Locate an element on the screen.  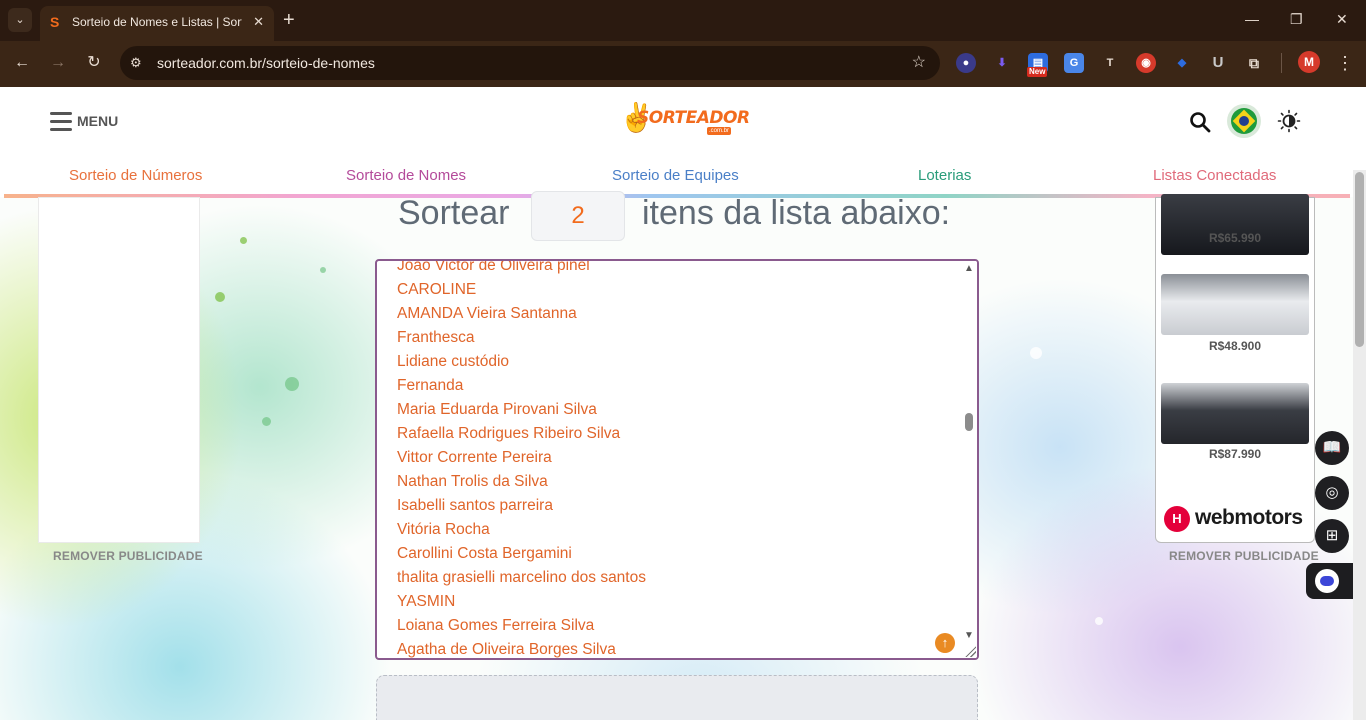
textarea-scrollbar: ▲ ▼ is located at coordinates (969, 459).